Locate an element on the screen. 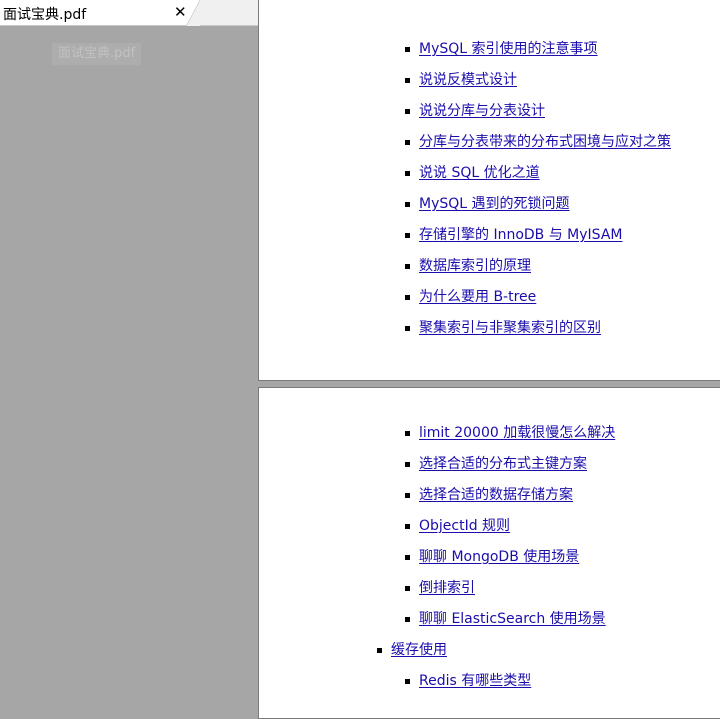  toc-link: 数据库索引的原理 is located at coordinates (475, 266).